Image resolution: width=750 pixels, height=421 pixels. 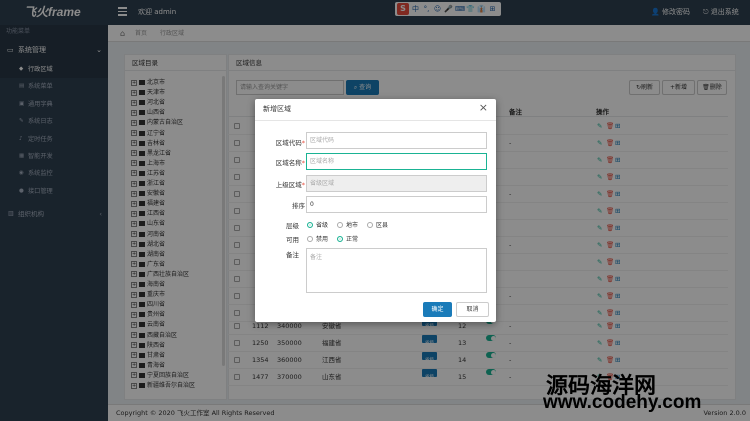 I want to click on code-label: 区域代码*, so click(x=290, y=143).